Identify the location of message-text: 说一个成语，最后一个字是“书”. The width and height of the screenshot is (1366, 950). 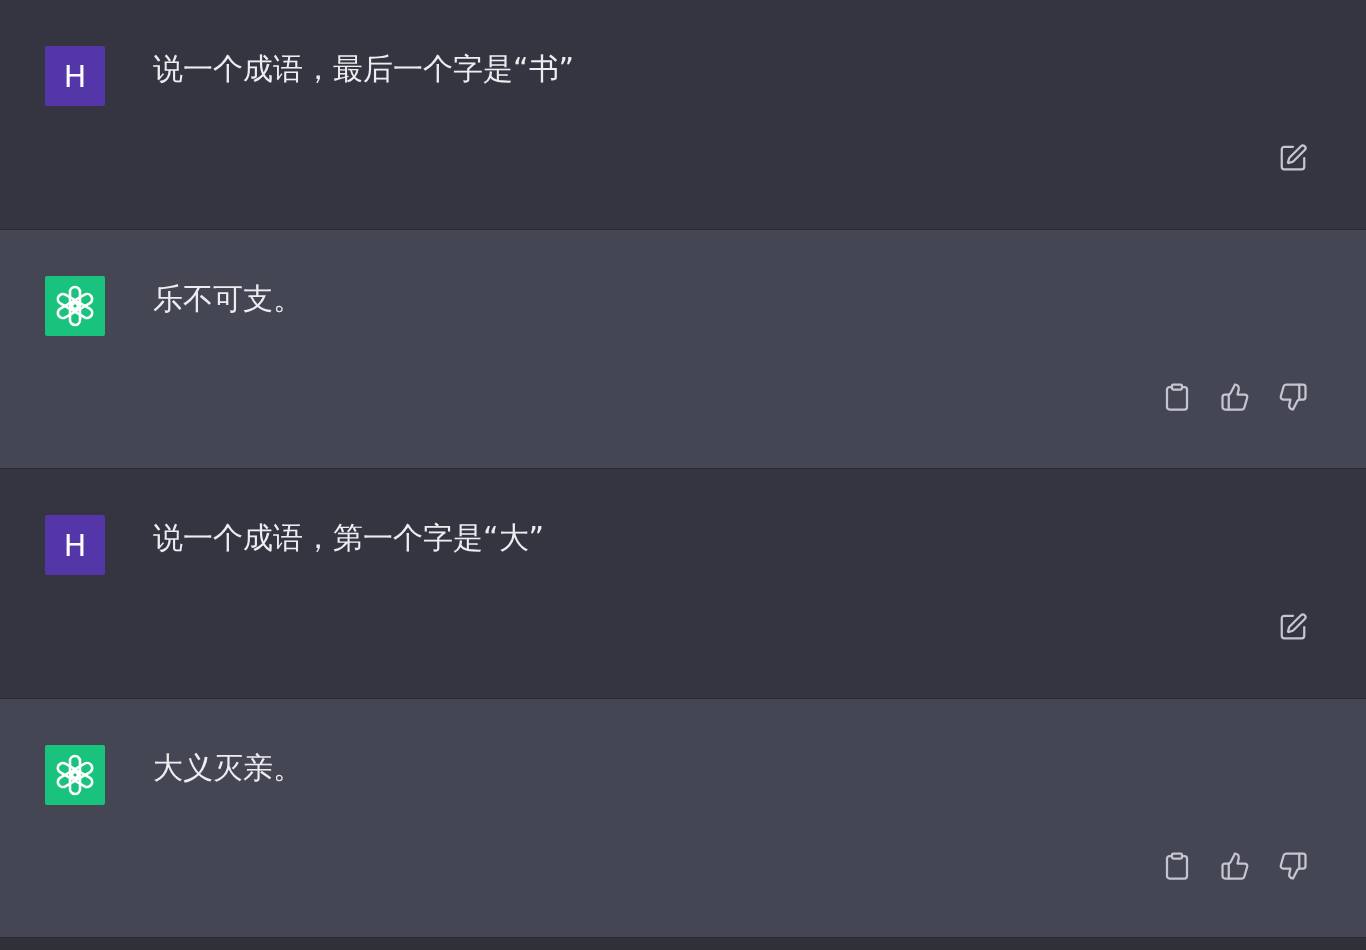
(364, 67).